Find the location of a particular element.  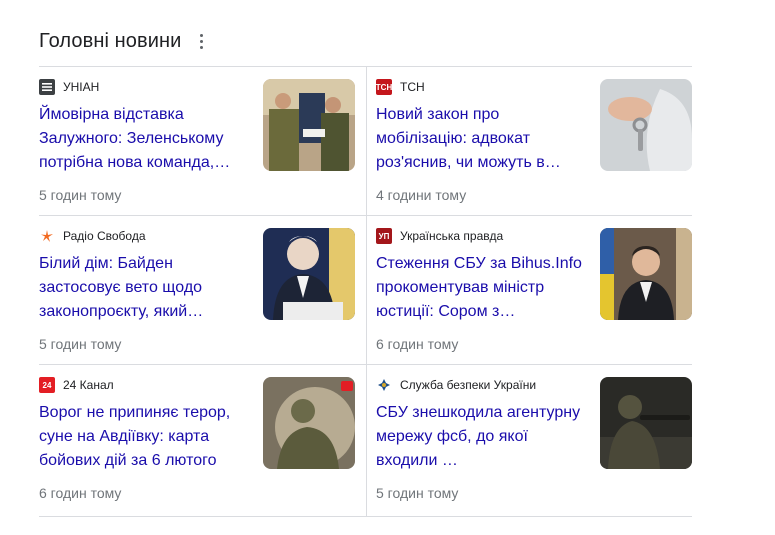

news-source: УНІАН is located at coordinates (69, 87).